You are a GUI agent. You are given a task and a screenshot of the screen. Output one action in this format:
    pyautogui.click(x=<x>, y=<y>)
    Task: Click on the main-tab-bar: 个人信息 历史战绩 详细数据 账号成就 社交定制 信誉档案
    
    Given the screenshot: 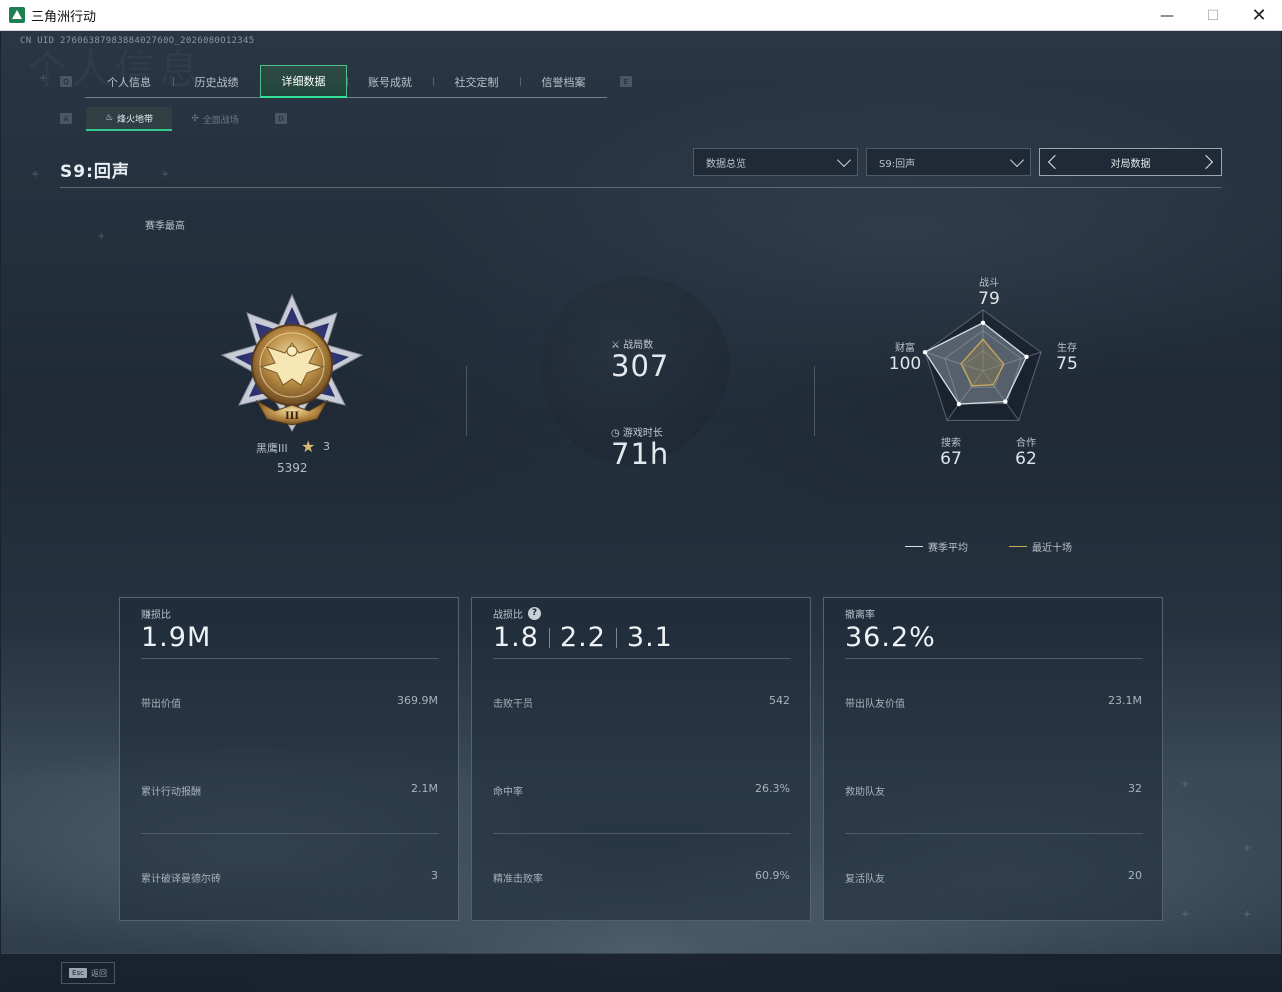 What is the action you would take?
    pyautogui.click(x=346, y=81)
    